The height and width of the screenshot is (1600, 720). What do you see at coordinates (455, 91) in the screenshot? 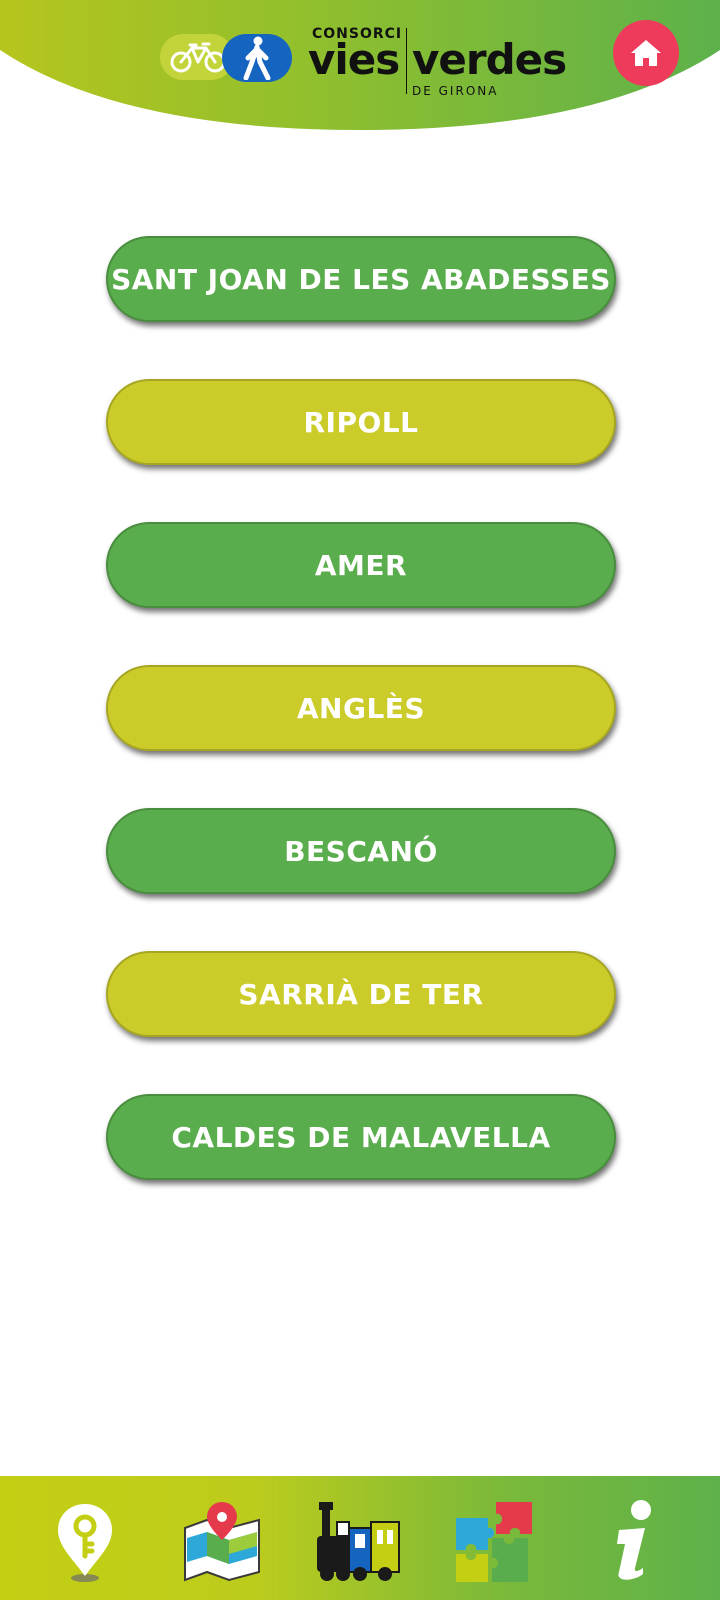
I see `logo-de-girona-text: DE GIRONA` at bounding box center [455, 91].